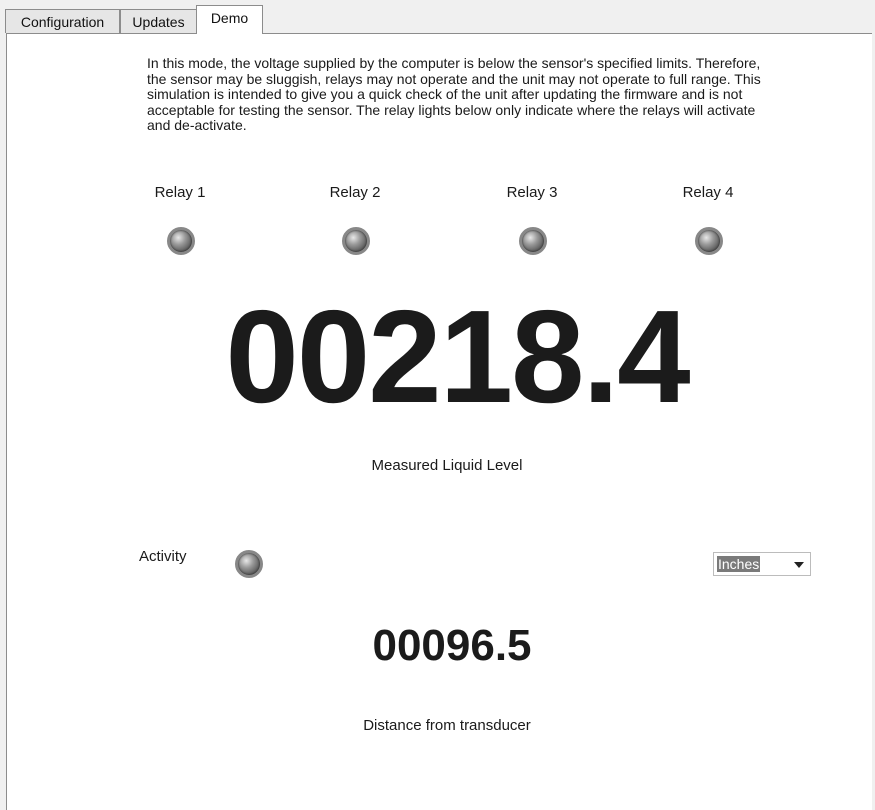  I want to click on measured-level-readout: 00218.4, so click(457, 356).